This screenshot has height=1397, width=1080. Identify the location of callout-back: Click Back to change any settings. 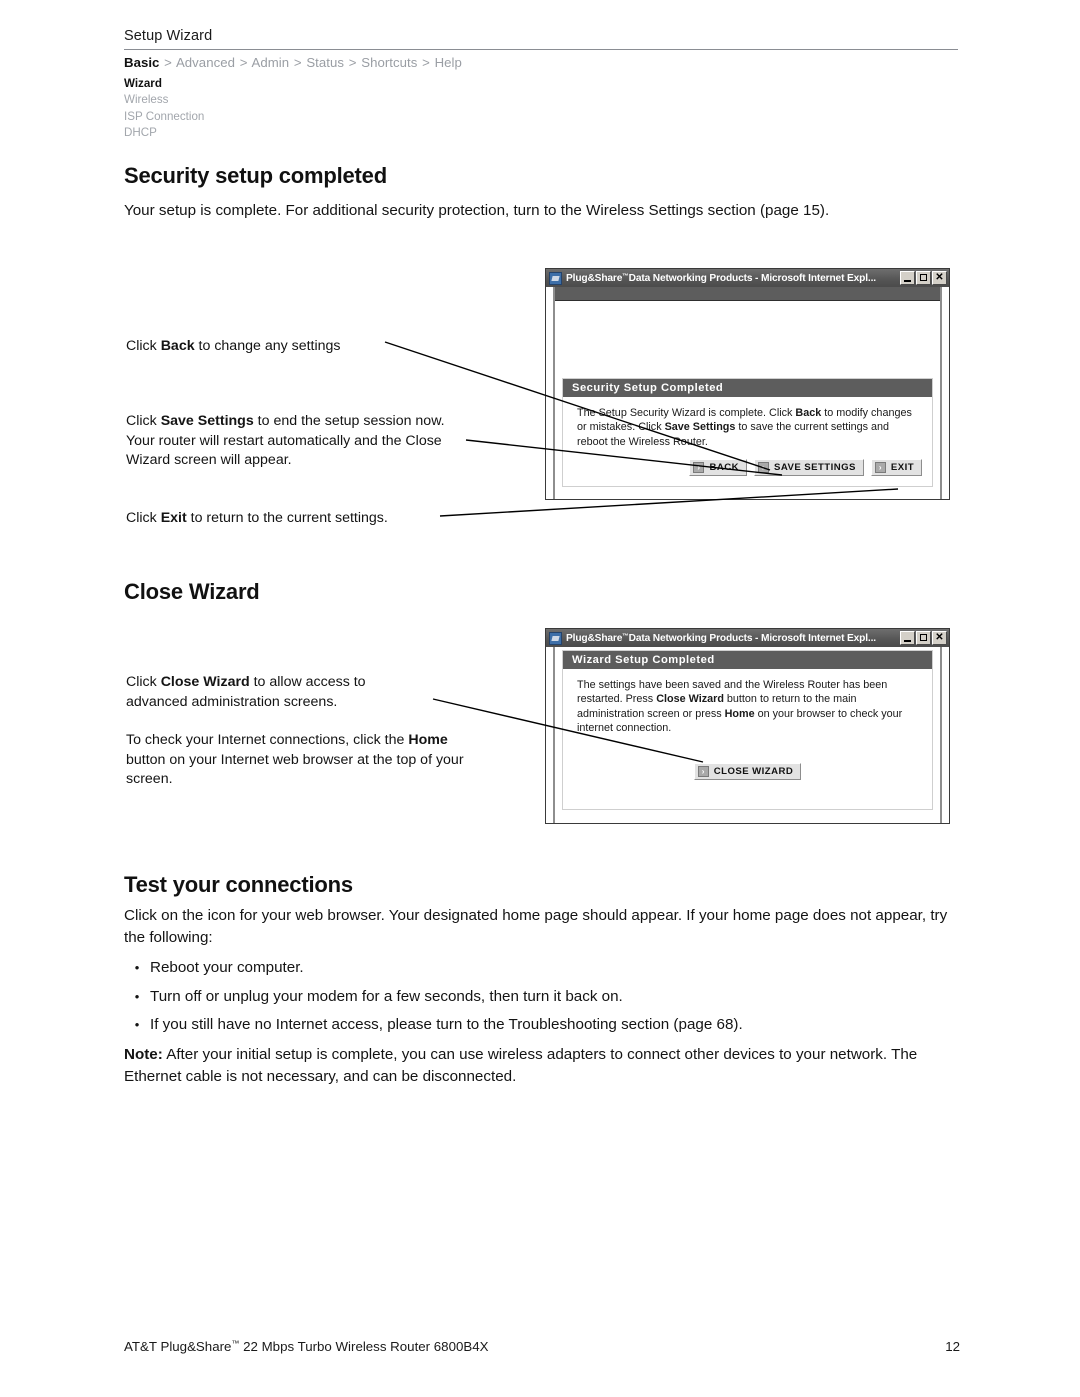
(276, 347).